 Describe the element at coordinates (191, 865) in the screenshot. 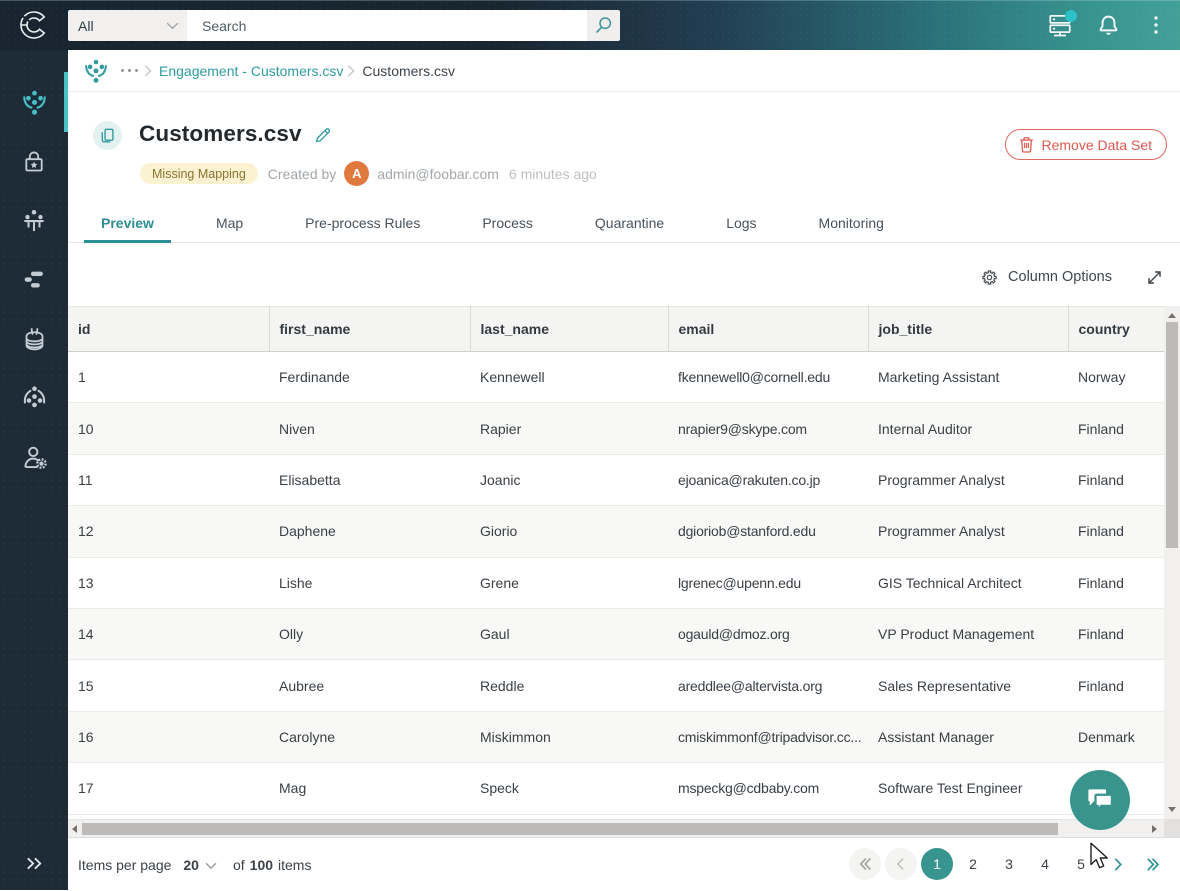

I see `items-per-page-value: 20` at that location.